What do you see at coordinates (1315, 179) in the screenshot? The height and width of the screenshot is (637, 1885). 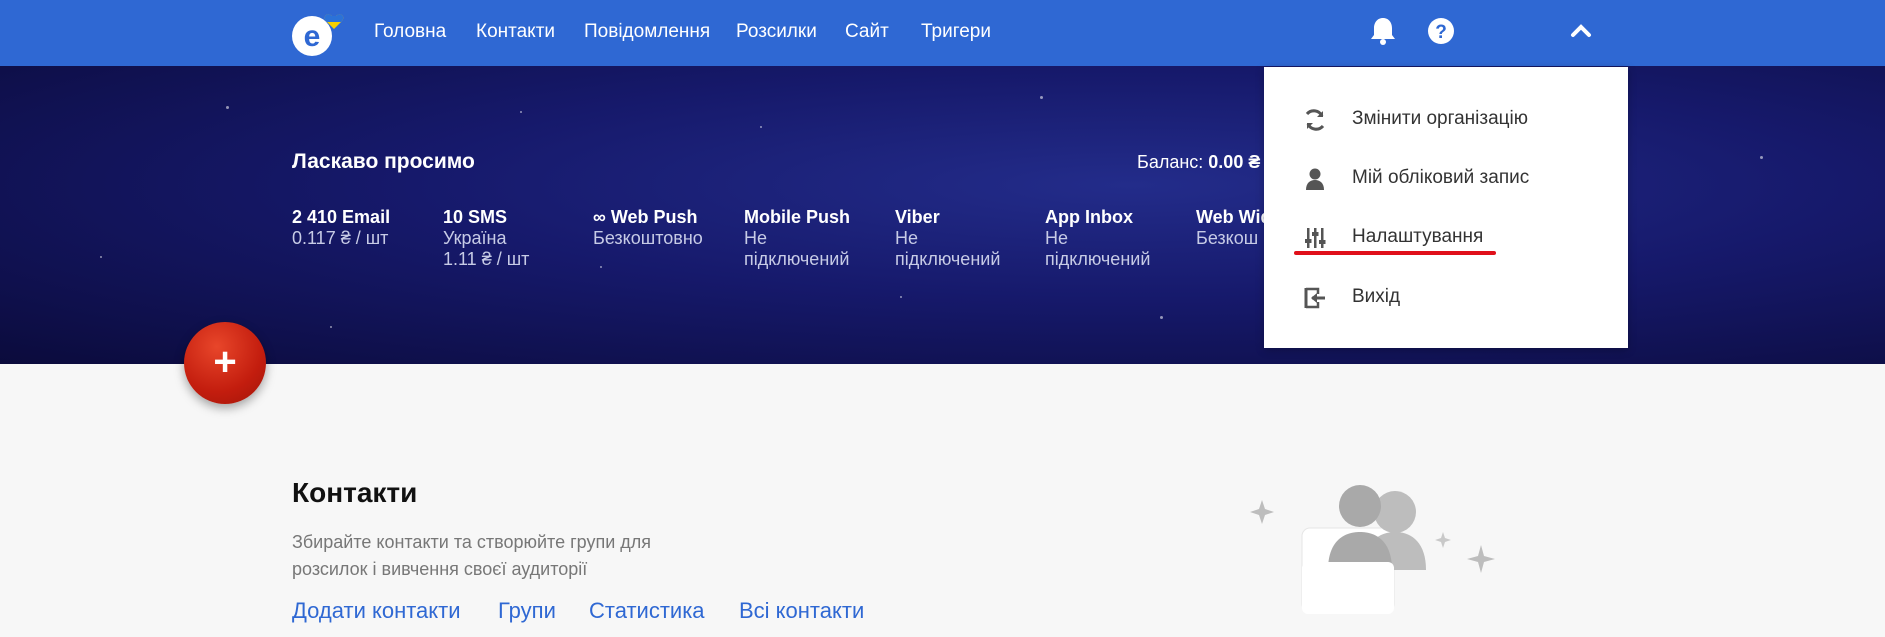 I see `user-icon` at bounding box center [1315, 179].